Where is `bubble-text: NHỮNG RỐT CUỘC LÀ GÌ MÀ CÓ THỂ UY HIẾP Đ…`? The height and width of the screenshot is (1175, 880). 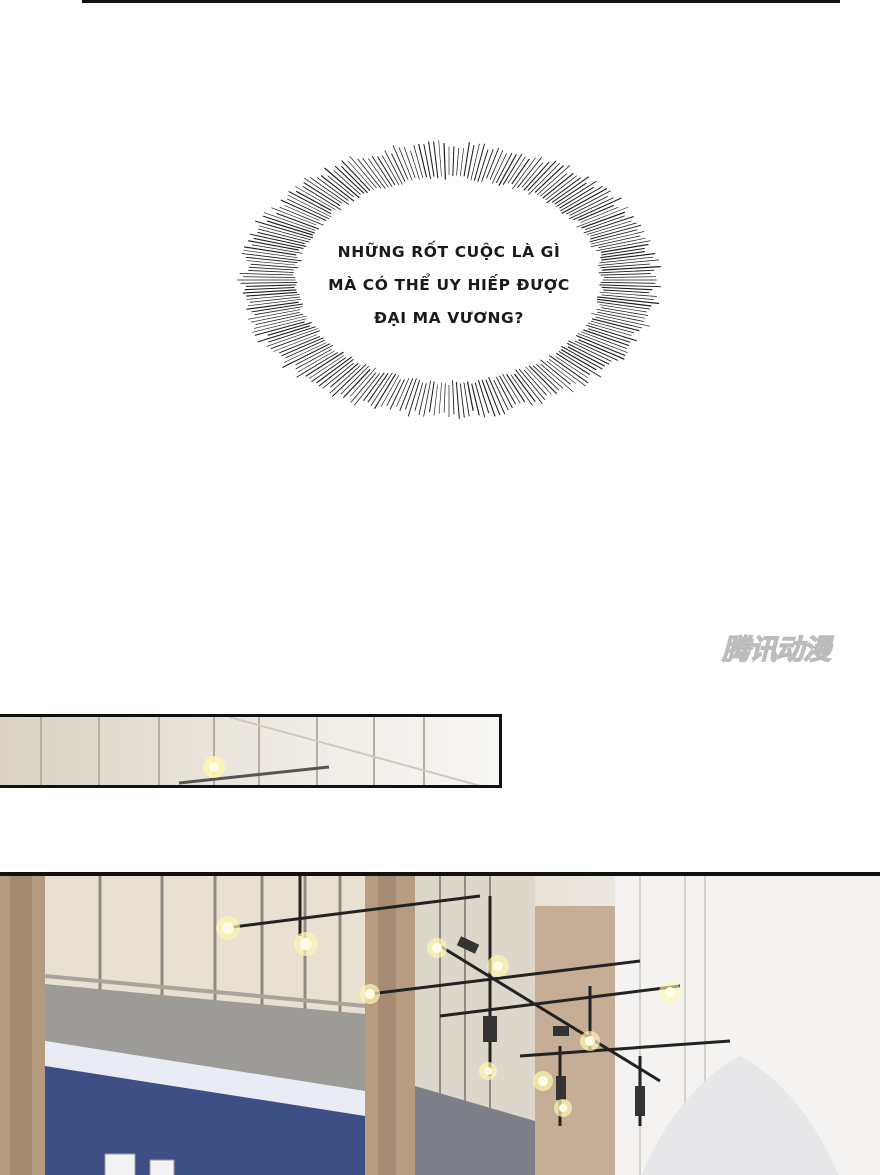
bubble-text: NHỮNG RỐT CUỘC LÀ GÌ MÀ CÓ THỂ UY HIẾP Đ… is located at coordinates (449, 285).